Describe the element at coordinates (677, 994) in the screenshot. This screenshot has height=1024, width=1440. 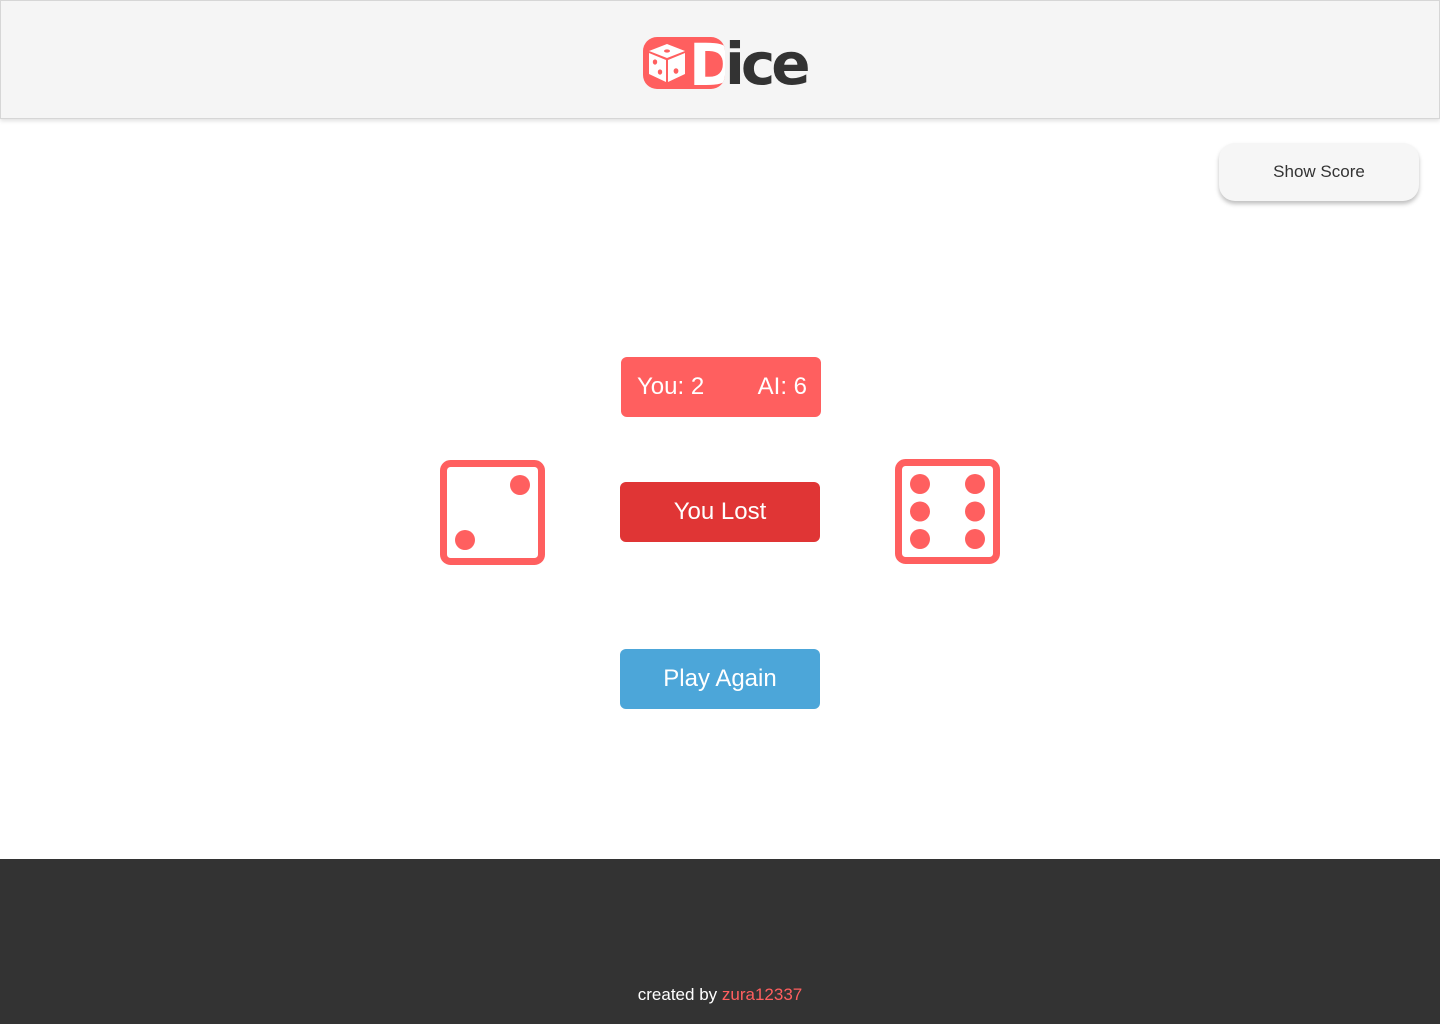
I see `credit-prefix: created by` at that location.